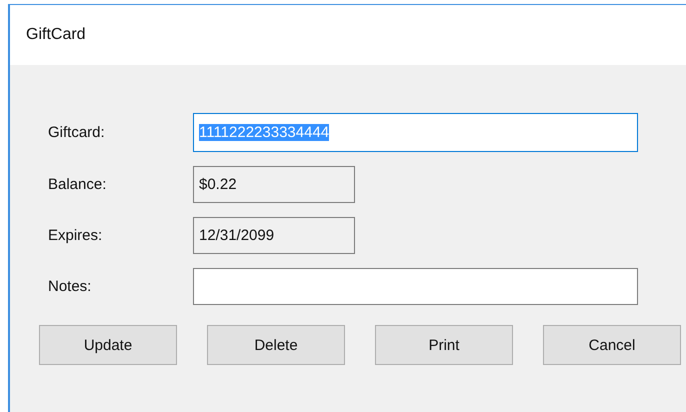  I want to click on field-label: Expires:, so click(76, 235).